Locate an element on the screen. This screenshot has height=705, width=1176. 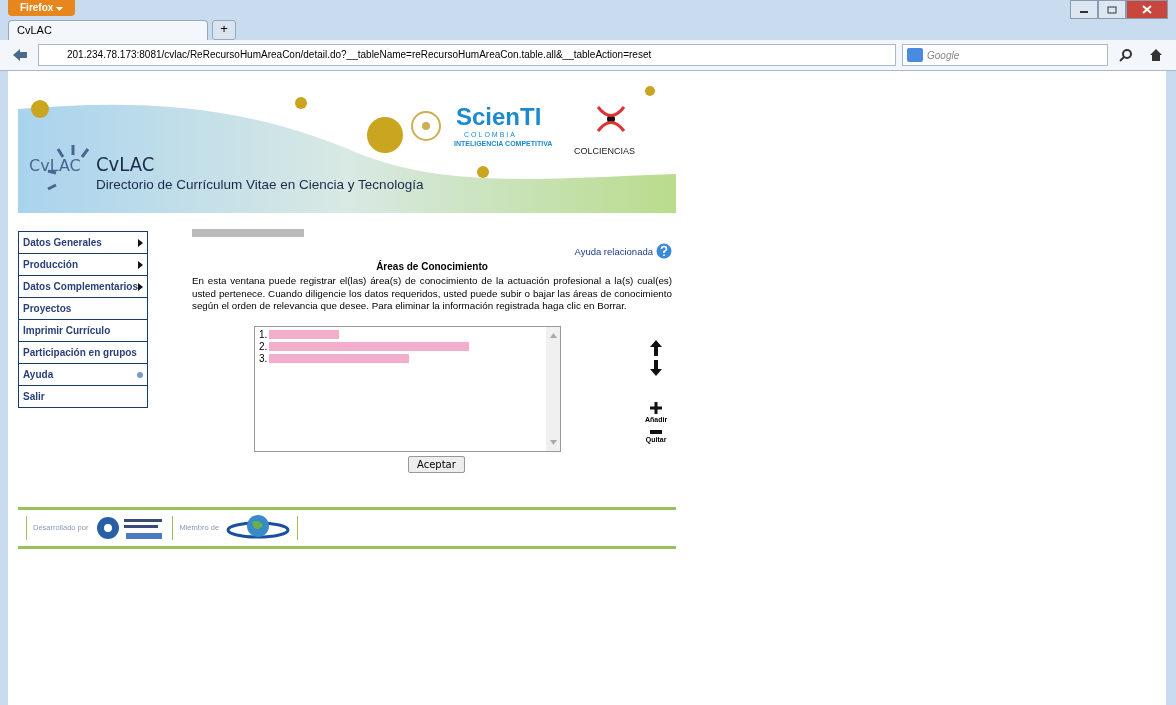
menu-item: Proyectos is located at coordinates (83, 309).